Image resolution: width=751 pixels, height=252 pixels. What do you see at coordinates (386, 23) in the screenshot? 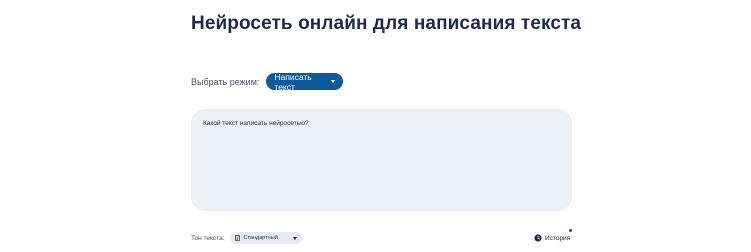
I see `page-title: Нейросеть онлайн для написания текста` at bounding box center [386, 23].